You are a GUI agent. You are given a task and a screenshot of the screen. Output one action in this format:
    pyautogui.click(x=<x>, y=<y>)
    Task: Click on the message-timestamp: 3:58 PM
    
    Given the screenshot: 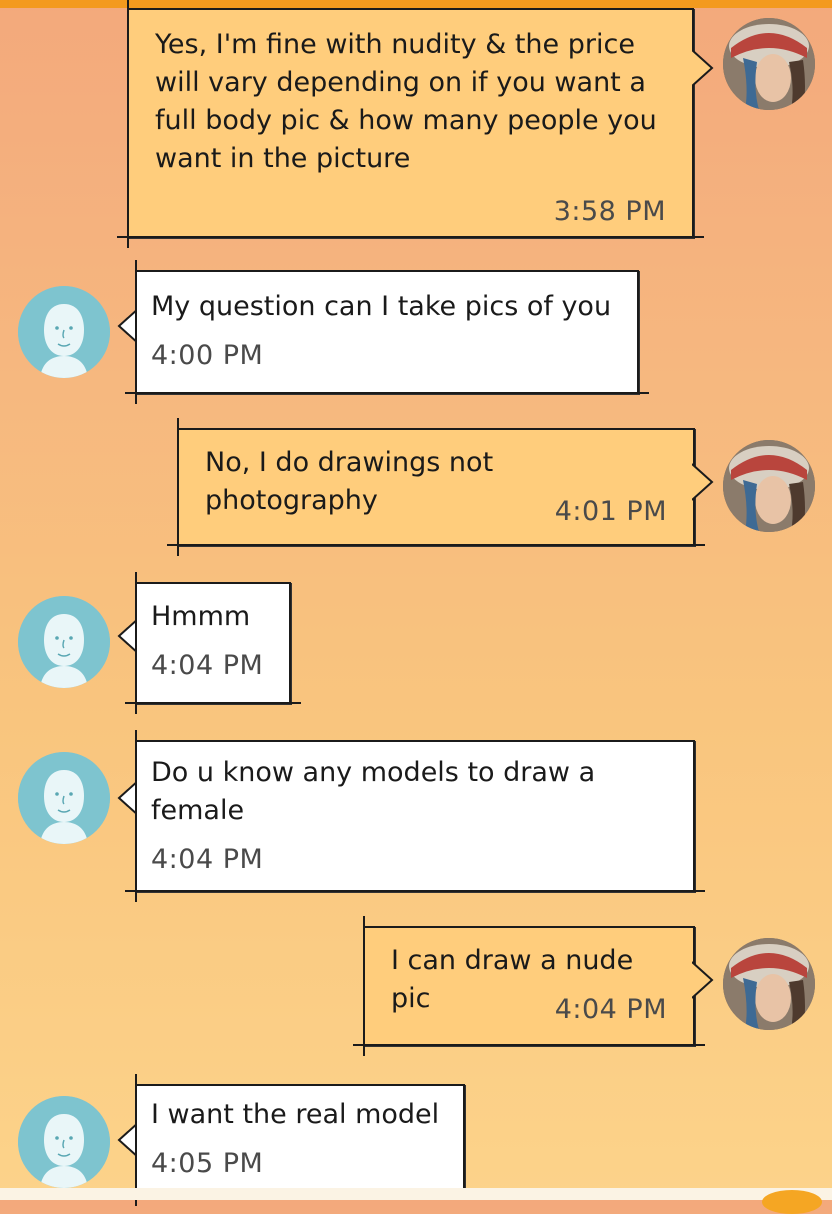 What is the action you would take?
    pyautogui.click(x=609, y=211)
    